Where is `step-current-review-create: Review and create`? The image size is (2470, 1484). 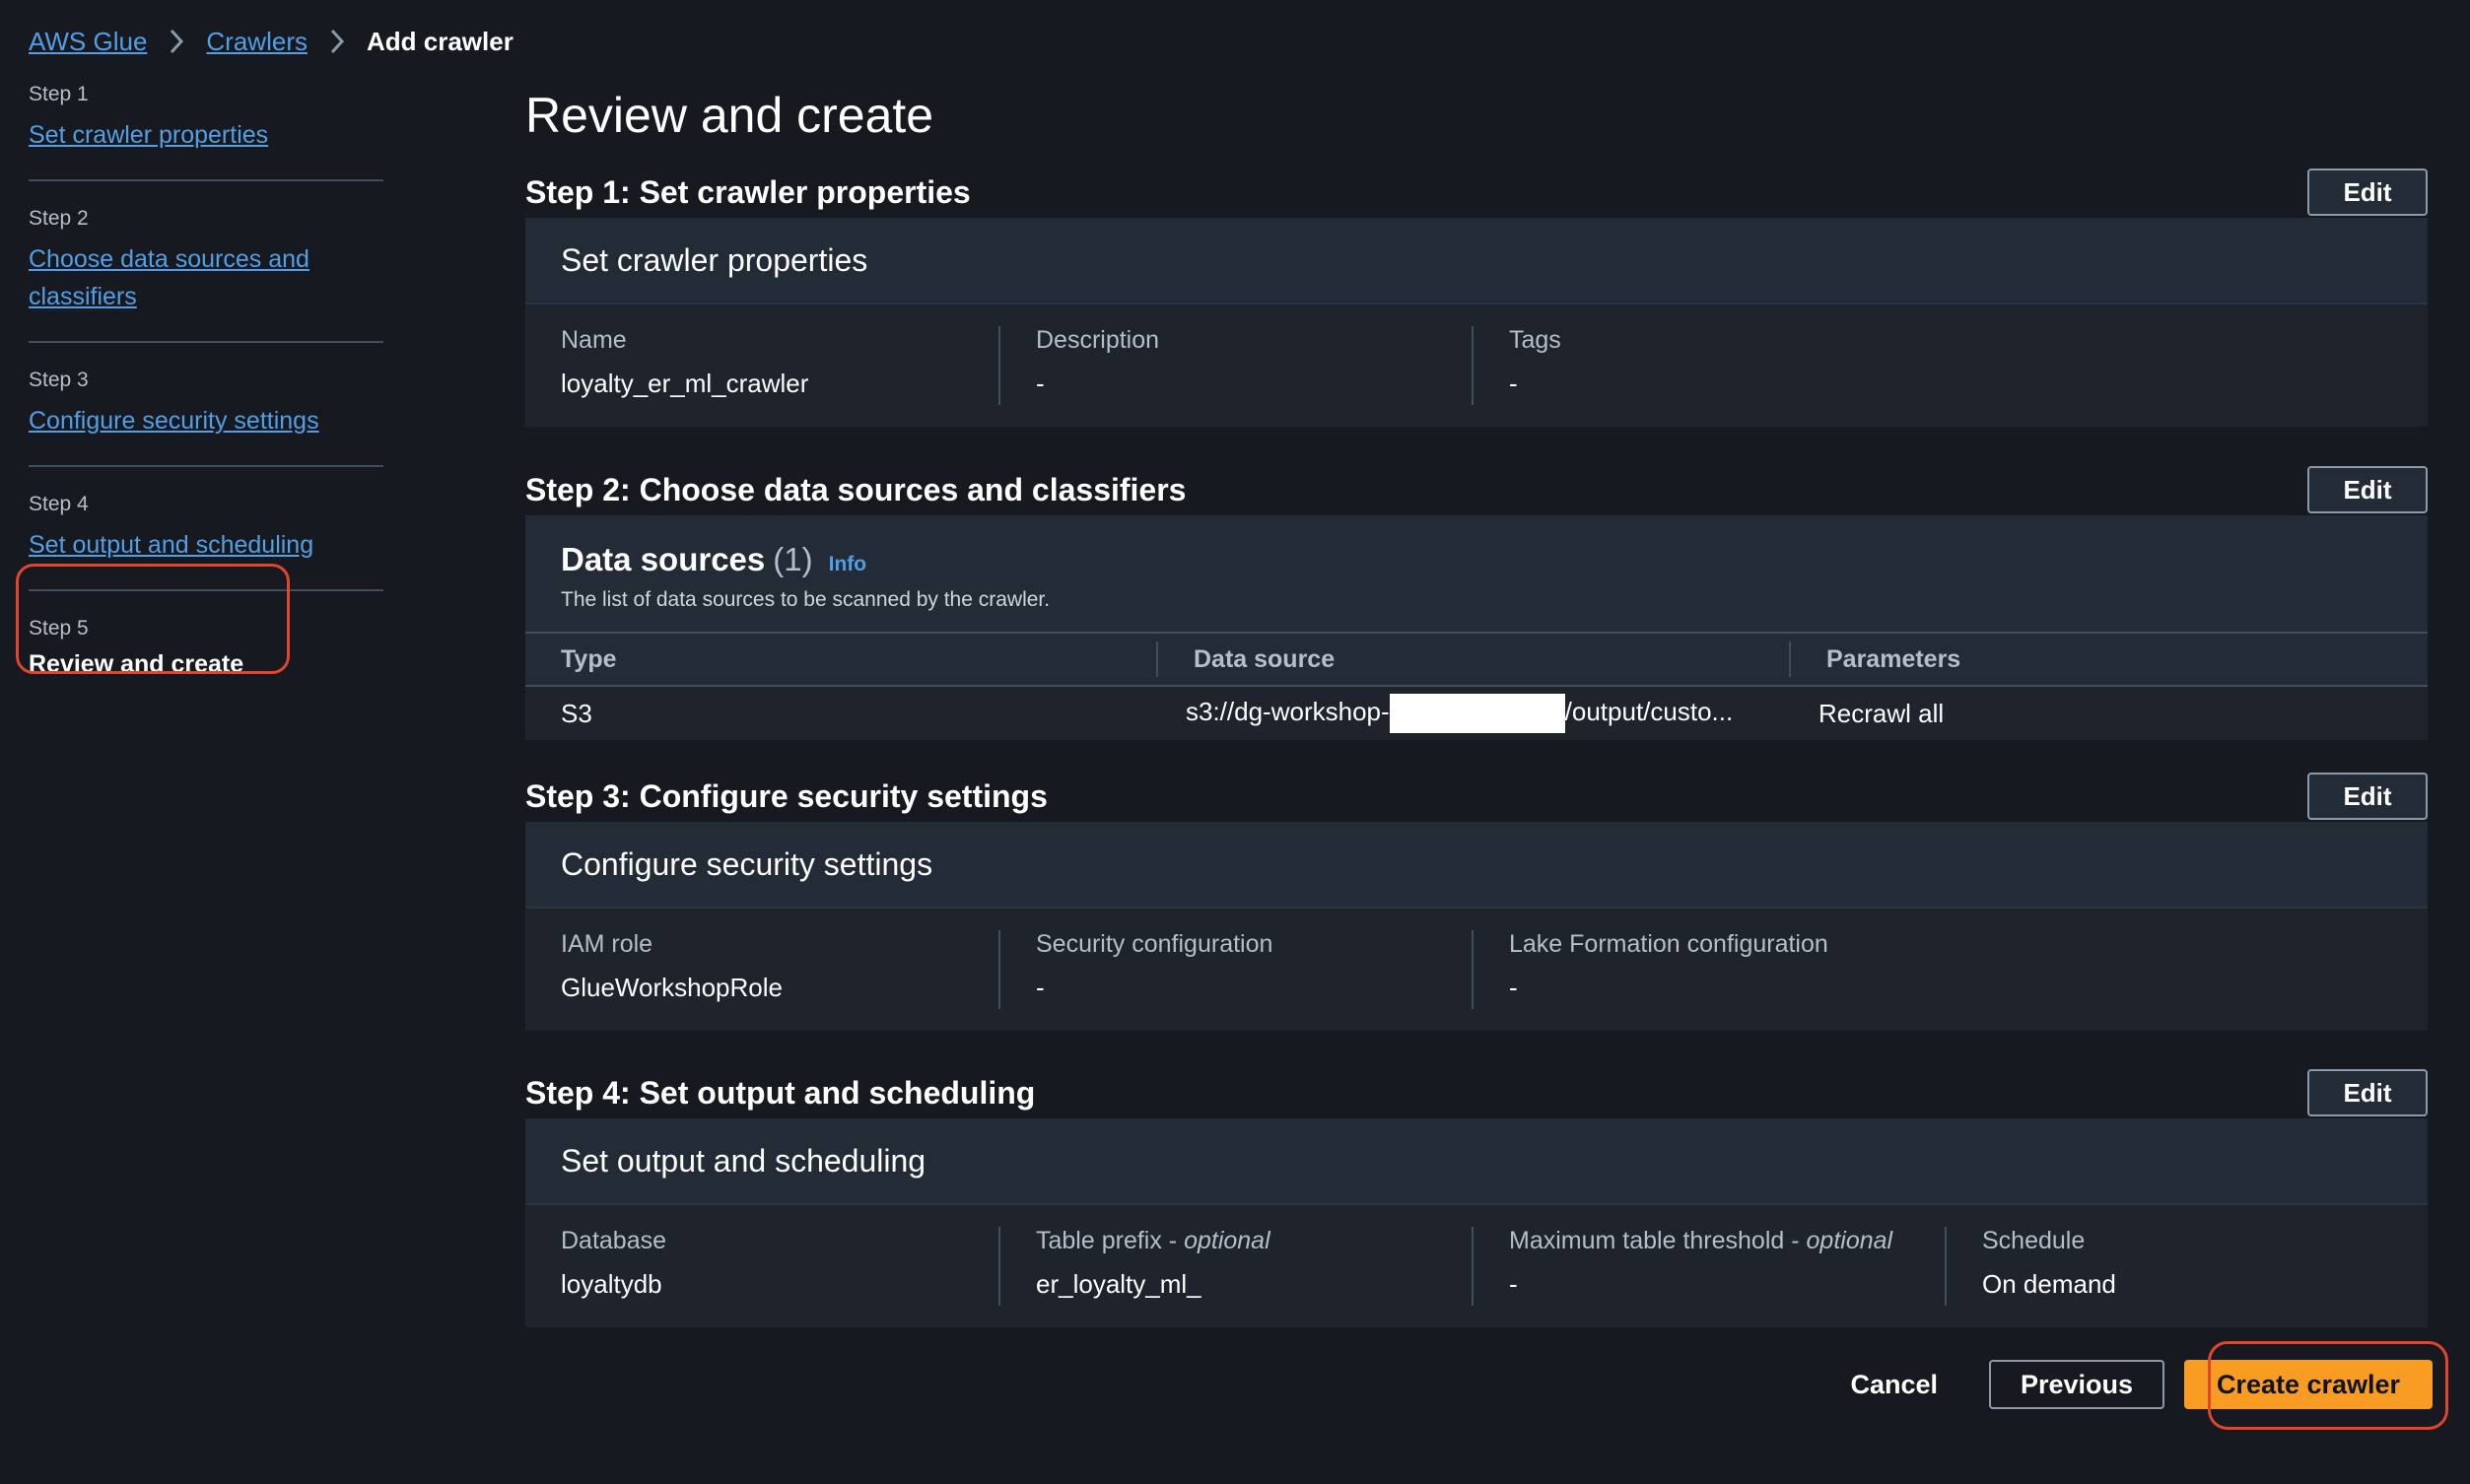 step-current-review-create: Review and create is located at coordinates (136, 664).